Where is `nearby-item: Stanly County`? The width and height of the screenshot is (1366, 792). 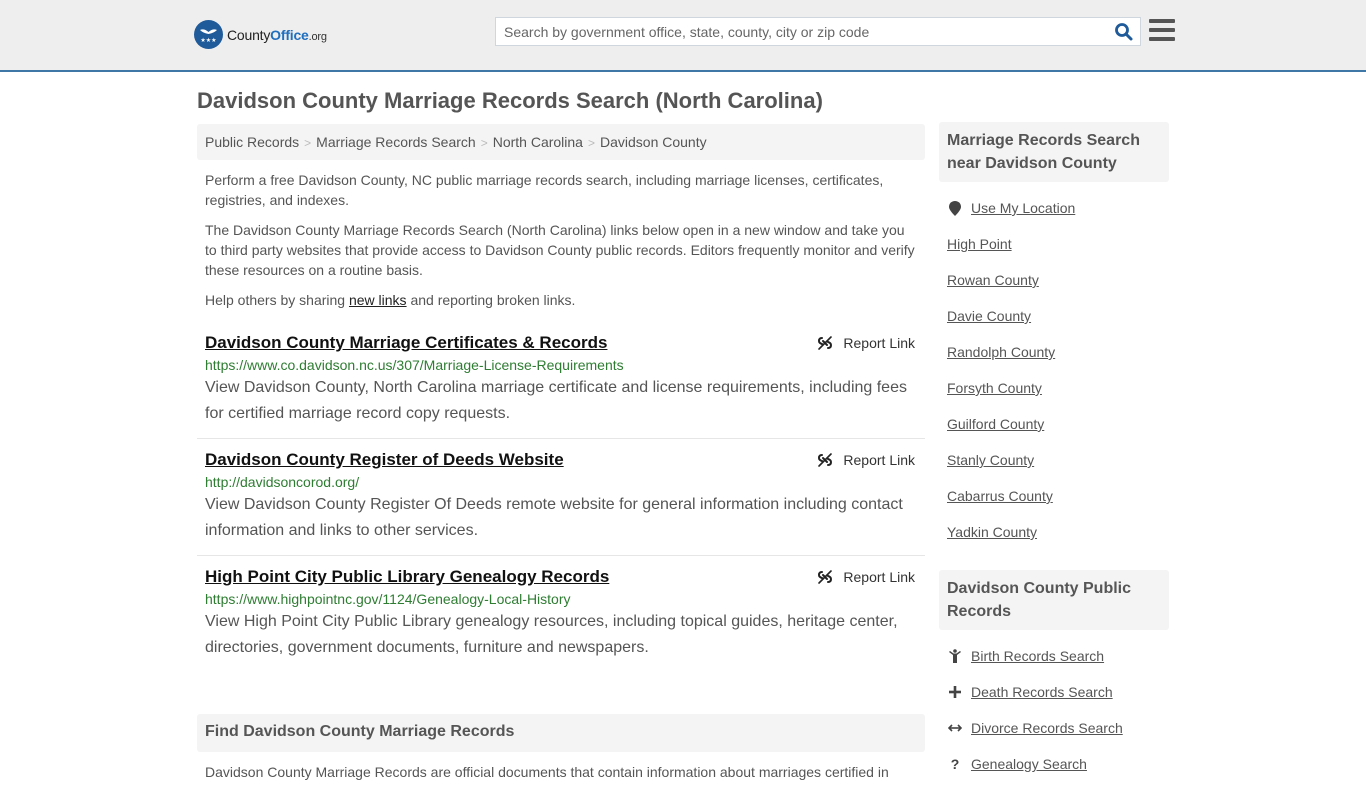
nearby-item: Stanly County is located at coordinates (1054, 460).